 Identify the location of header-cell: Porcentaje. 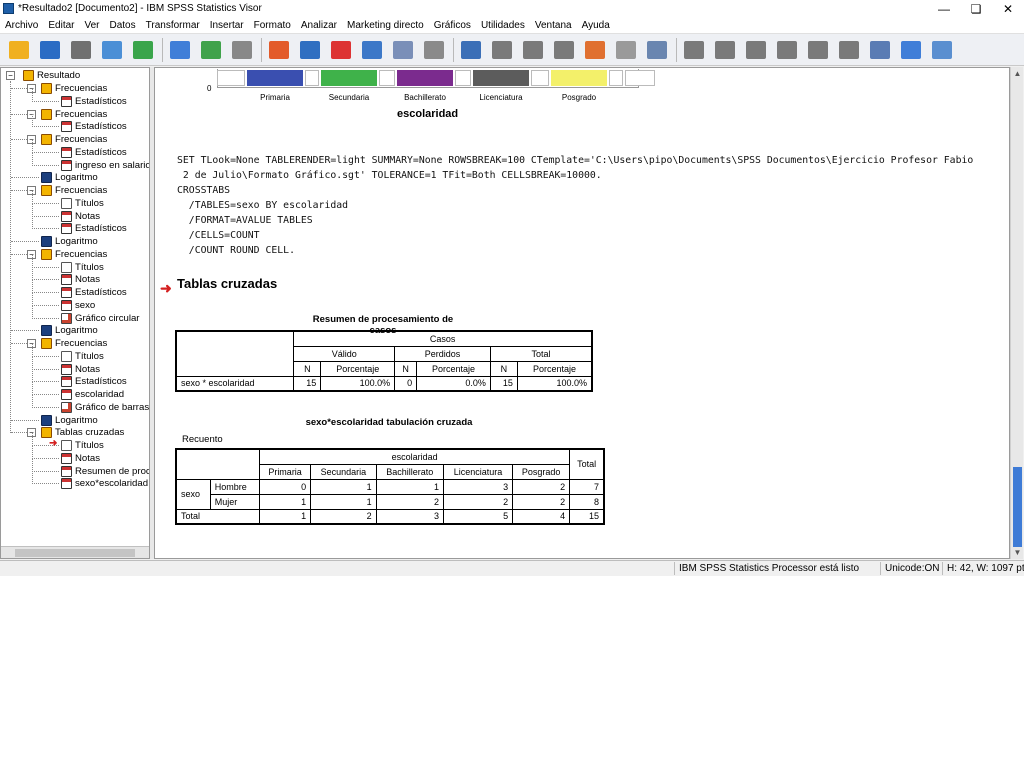
(358, 368).